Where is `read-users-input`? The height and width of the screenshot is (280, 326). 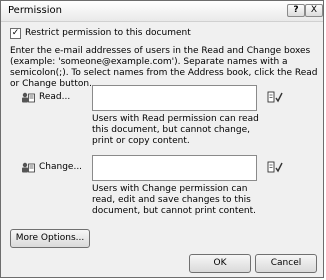 read-users-input is located at coordinates (174, 98).